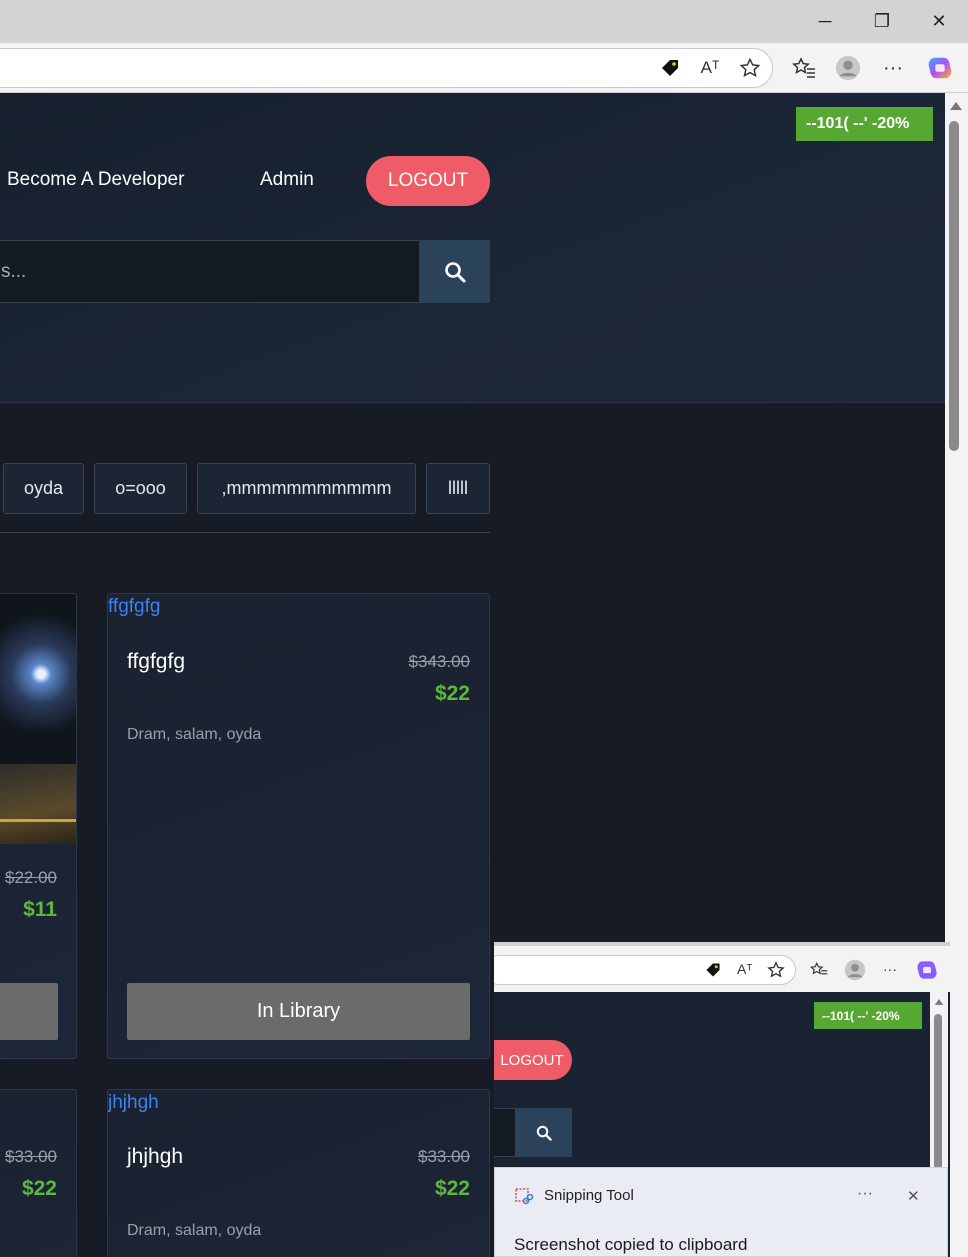  I want to click on scroll-up-icon, so click(956, 106).